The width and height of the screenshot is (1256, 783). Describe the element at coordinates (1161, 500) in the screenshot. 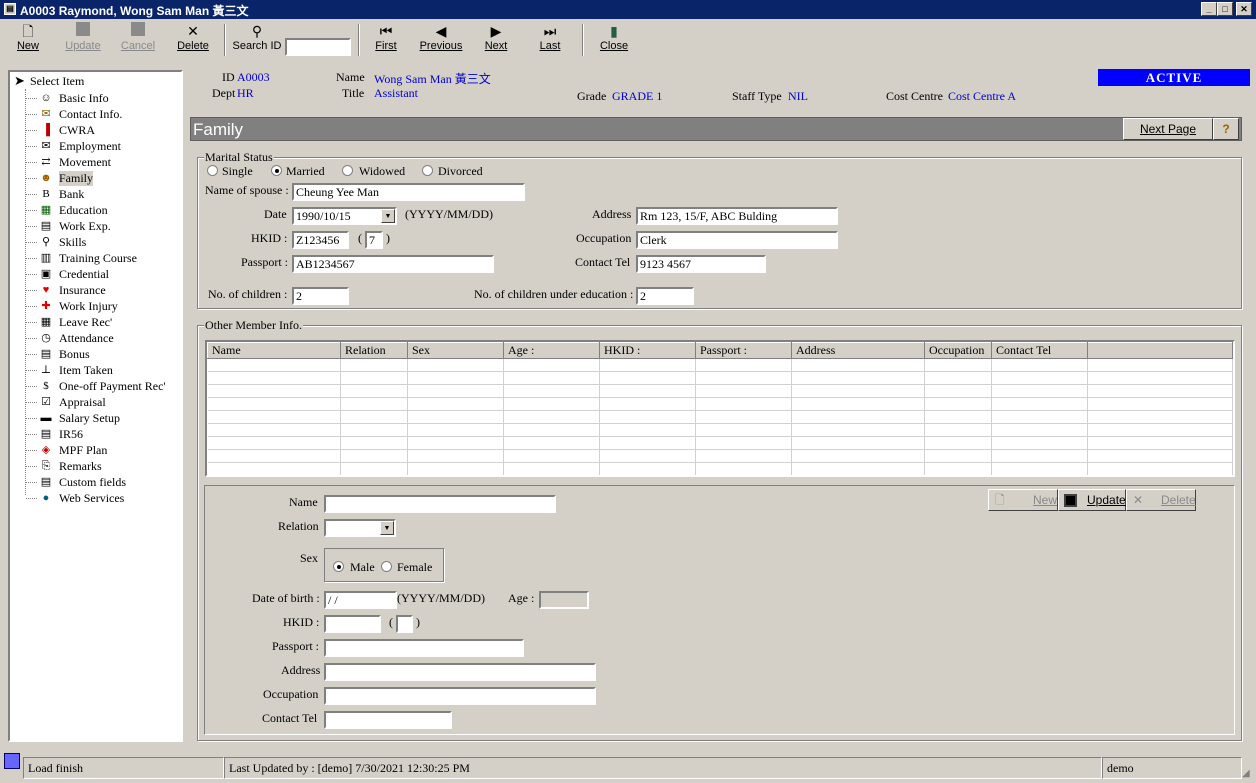

I see `member-delete-button: ✕ Delete` at that location.